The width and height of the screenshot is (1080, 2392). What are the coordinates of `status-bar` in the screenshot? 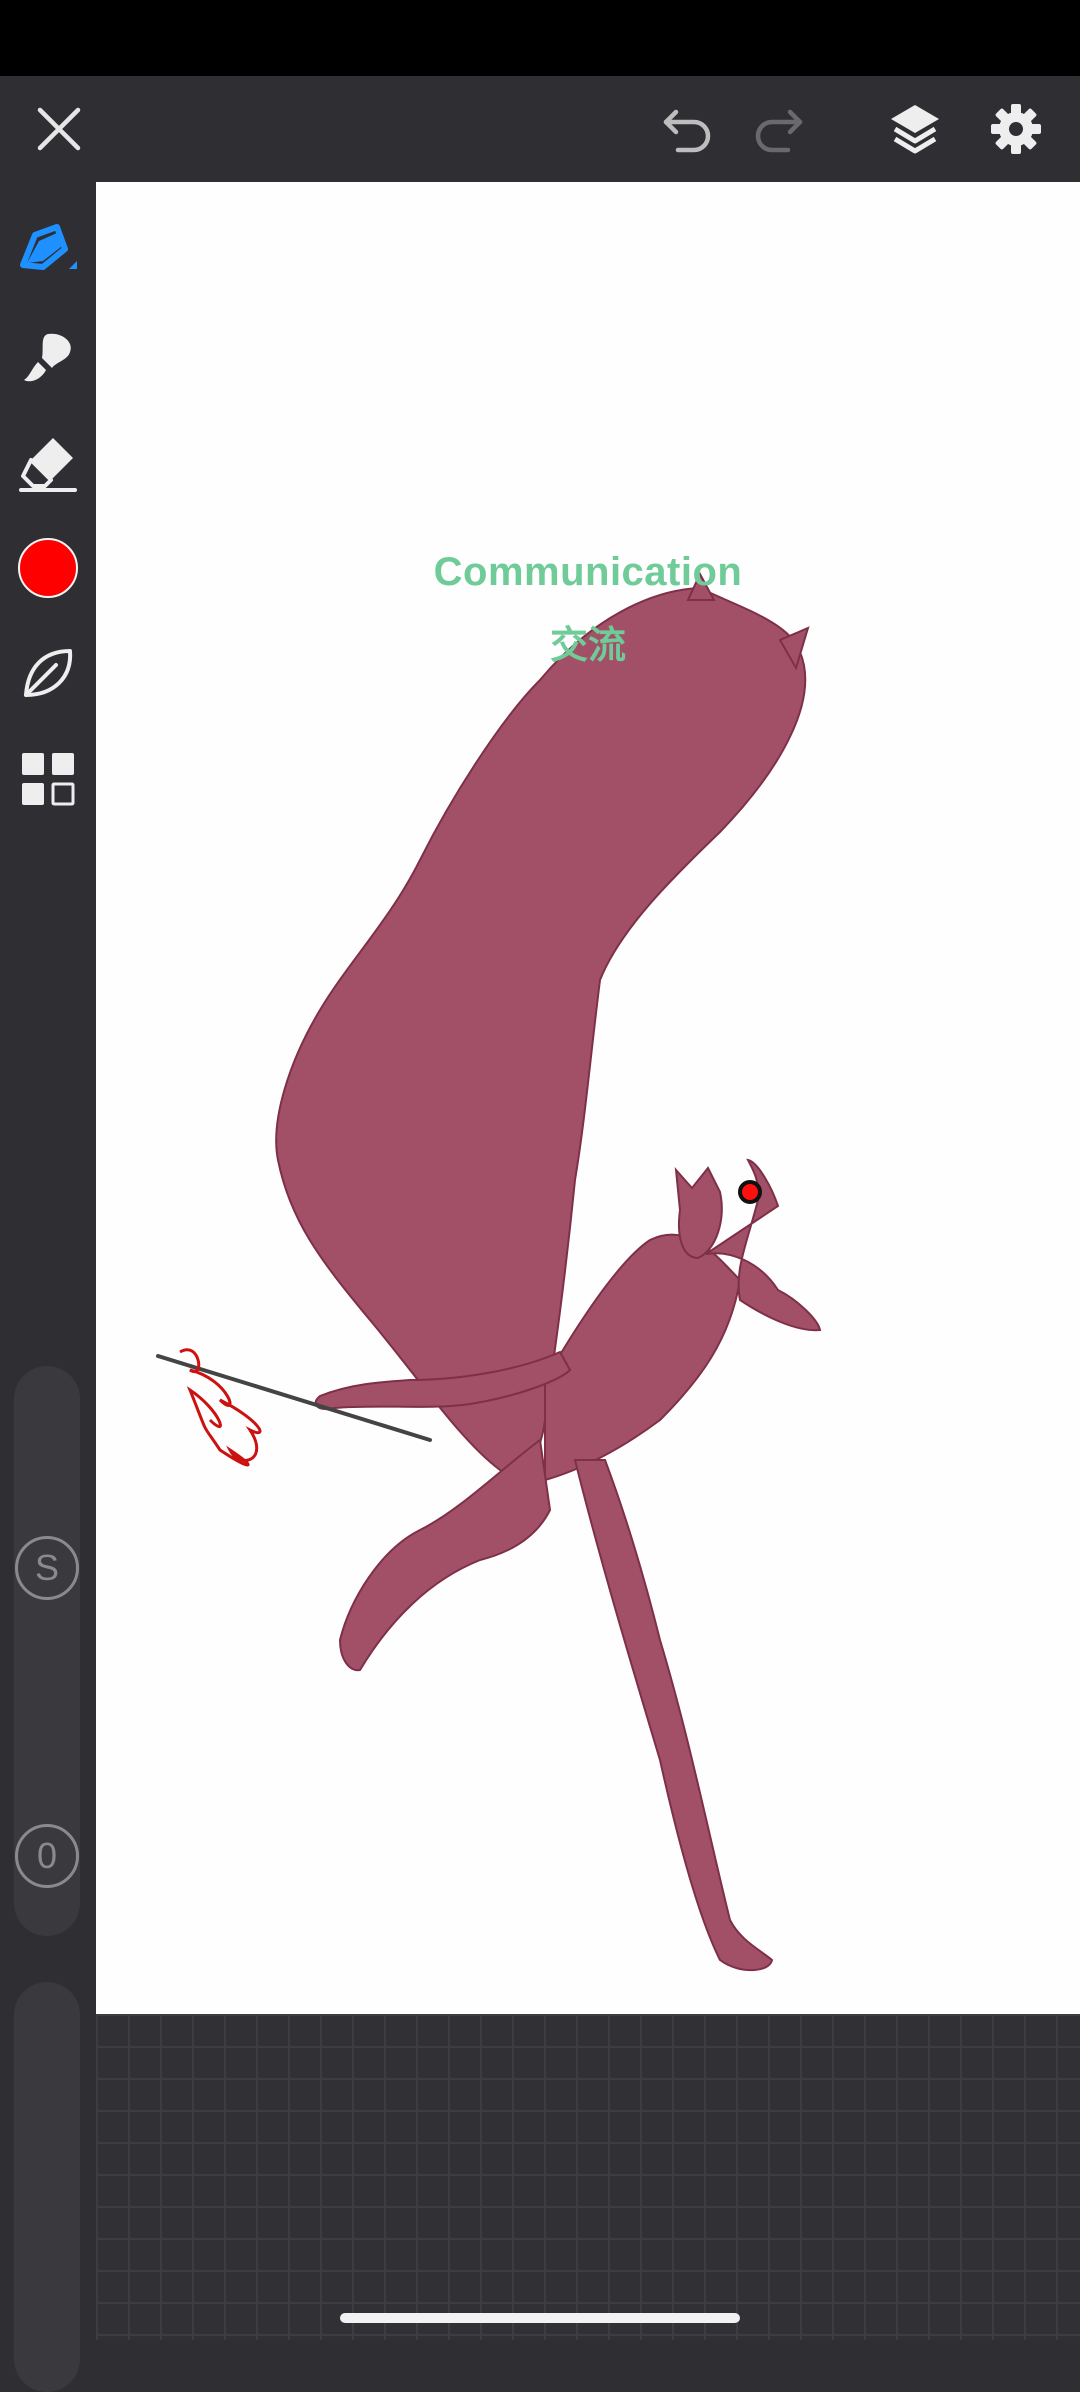 It's located at (540, 38).